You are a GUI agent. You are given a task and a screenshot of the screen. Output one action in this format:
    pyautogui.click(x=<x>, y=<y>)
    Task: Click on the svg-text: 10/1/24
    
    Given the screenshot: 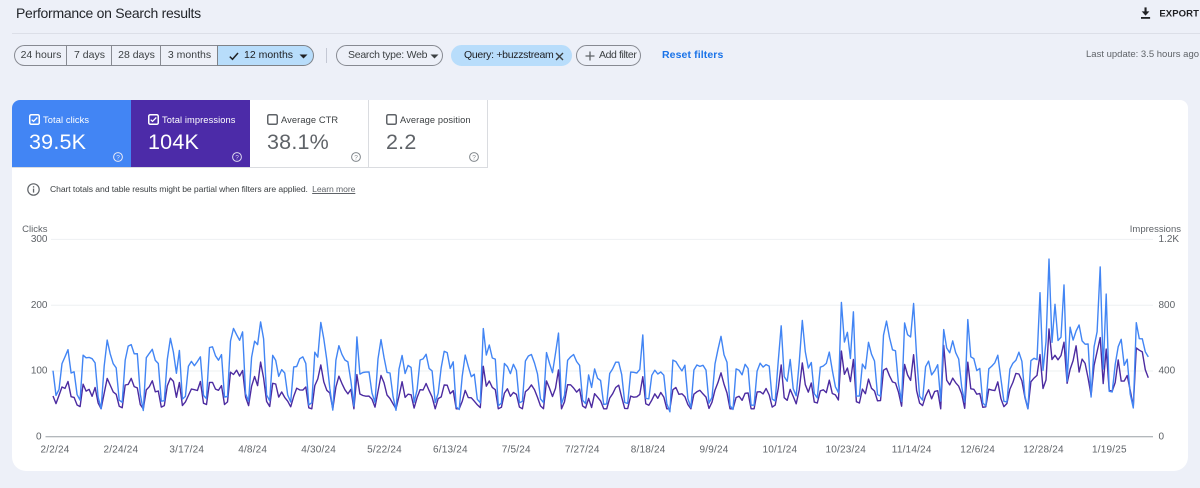 What is the action you would take?
    pyautogui.click(x=780, y=450)
    